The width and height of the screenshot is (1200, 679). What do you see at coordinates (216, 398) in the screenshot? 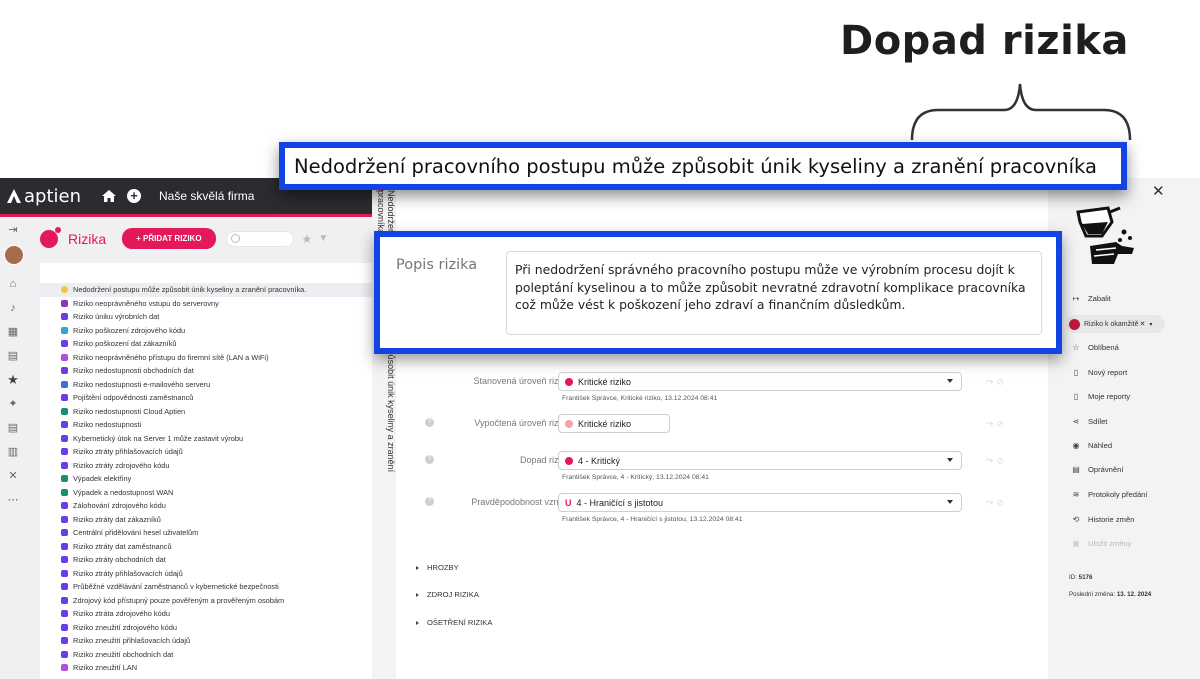
I see `risk-list-item: Pojištění odpovědnosti zaměstnanců` at bounding box center [216, 398].